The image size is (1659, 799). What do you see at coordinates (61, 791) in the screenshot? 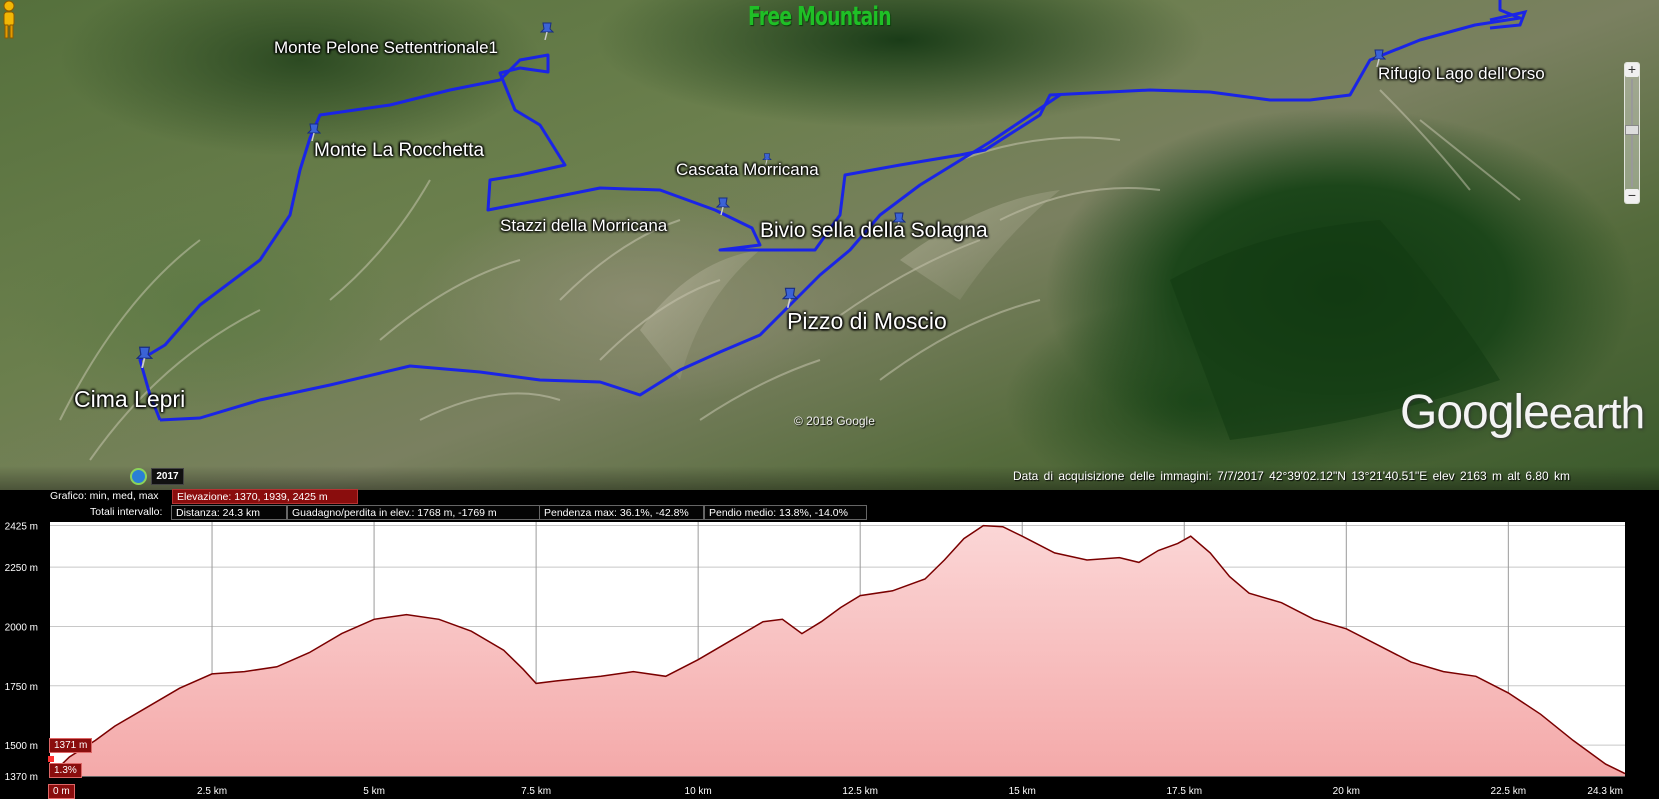
I see `cursor-distance: 0 m` at bounding box center [61, 791].